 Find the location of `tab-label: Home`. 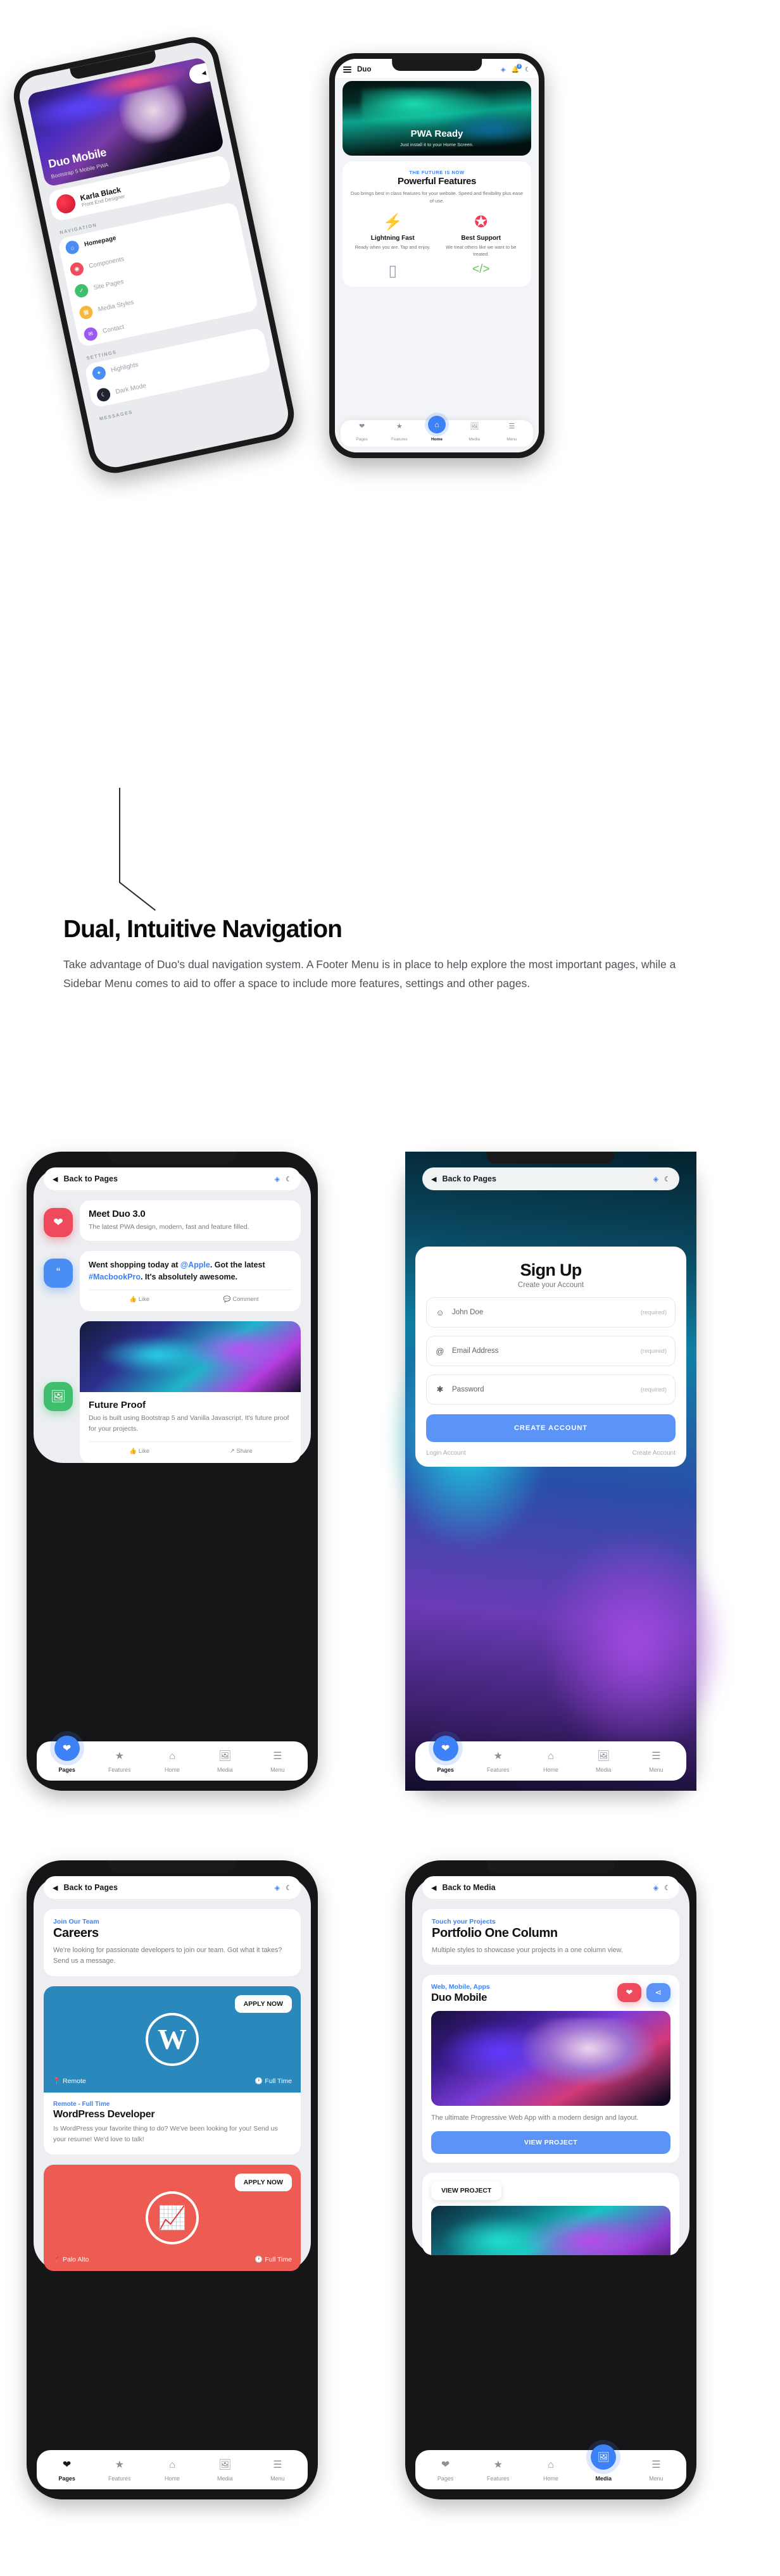

tab-label: Home is located at coordinates (437, 439).